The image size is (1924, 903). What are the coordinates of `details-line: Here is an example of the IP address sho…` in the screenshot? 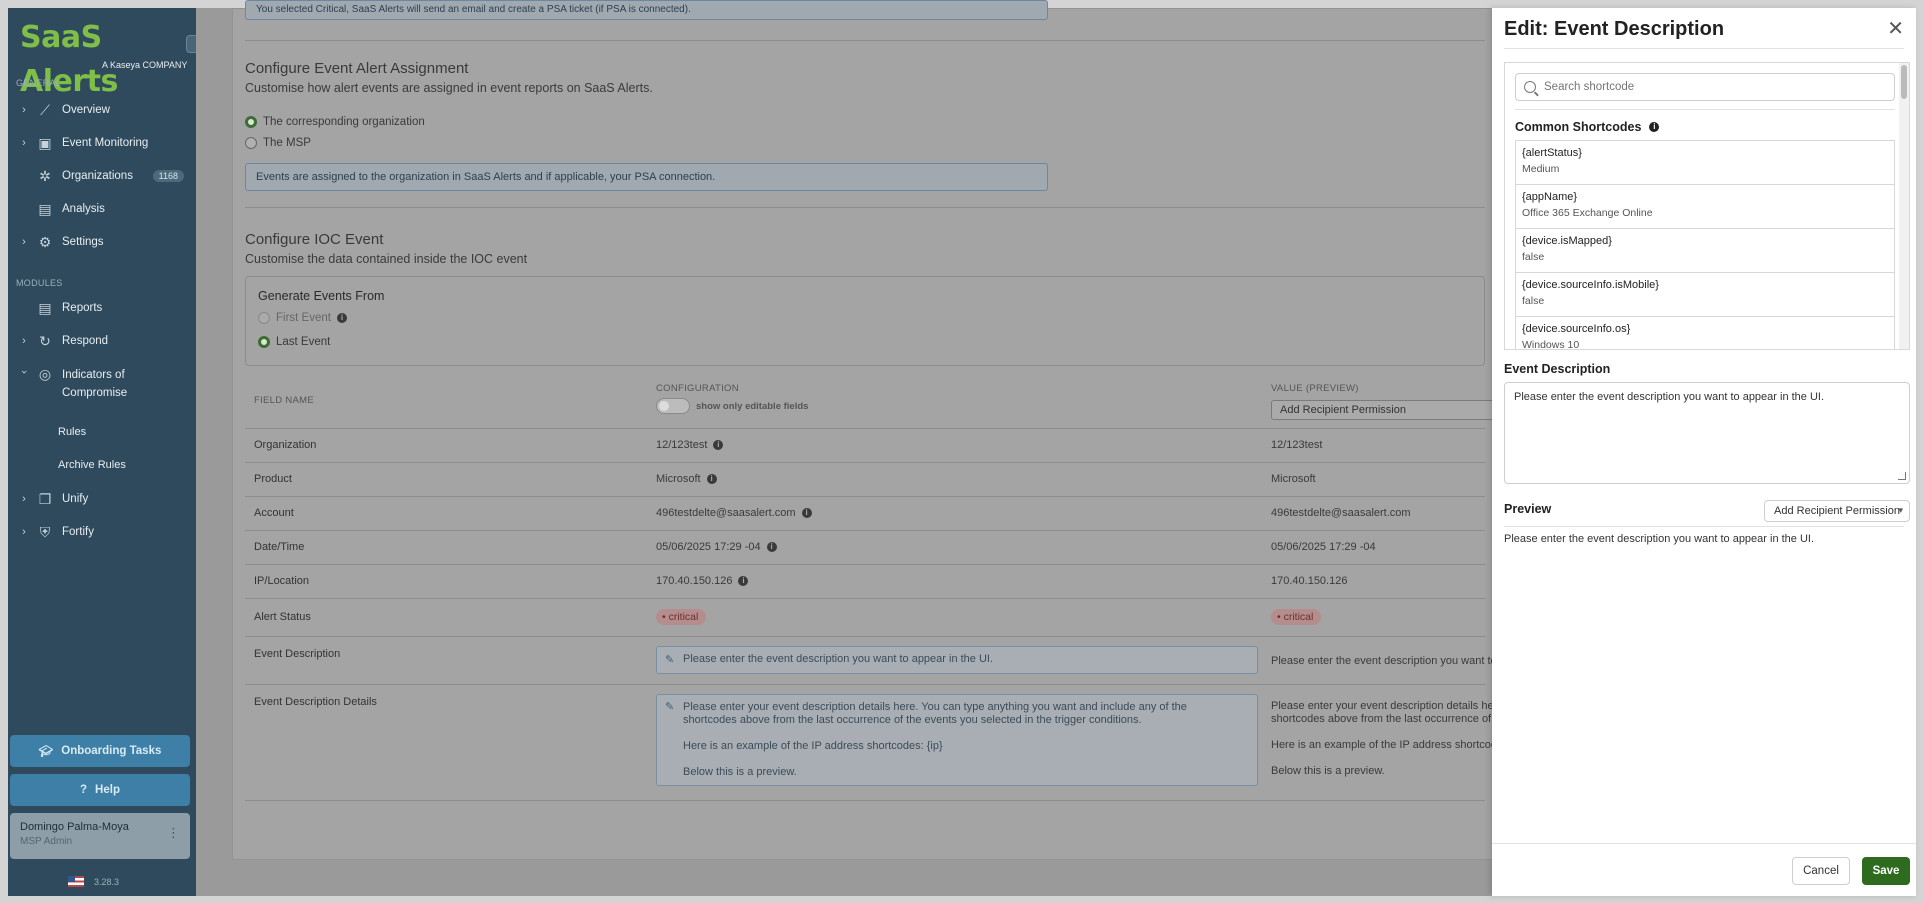 It's located at (813, 746).